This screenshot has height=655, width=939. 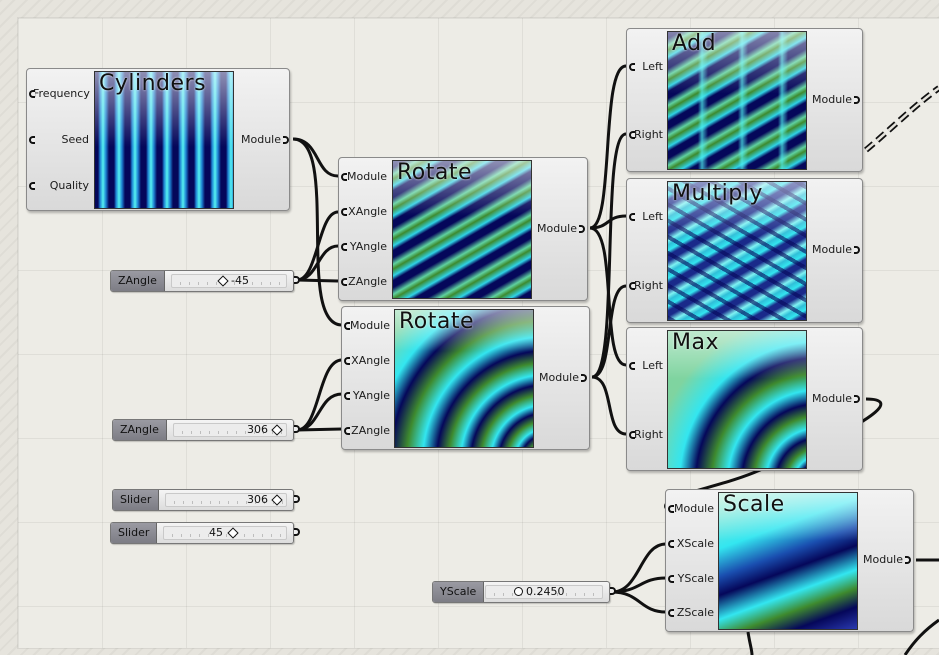 What do you see at coordinates (459, 592) in the screenshot?
I see `slider-label: YScale` at bounding box center [459, 592].